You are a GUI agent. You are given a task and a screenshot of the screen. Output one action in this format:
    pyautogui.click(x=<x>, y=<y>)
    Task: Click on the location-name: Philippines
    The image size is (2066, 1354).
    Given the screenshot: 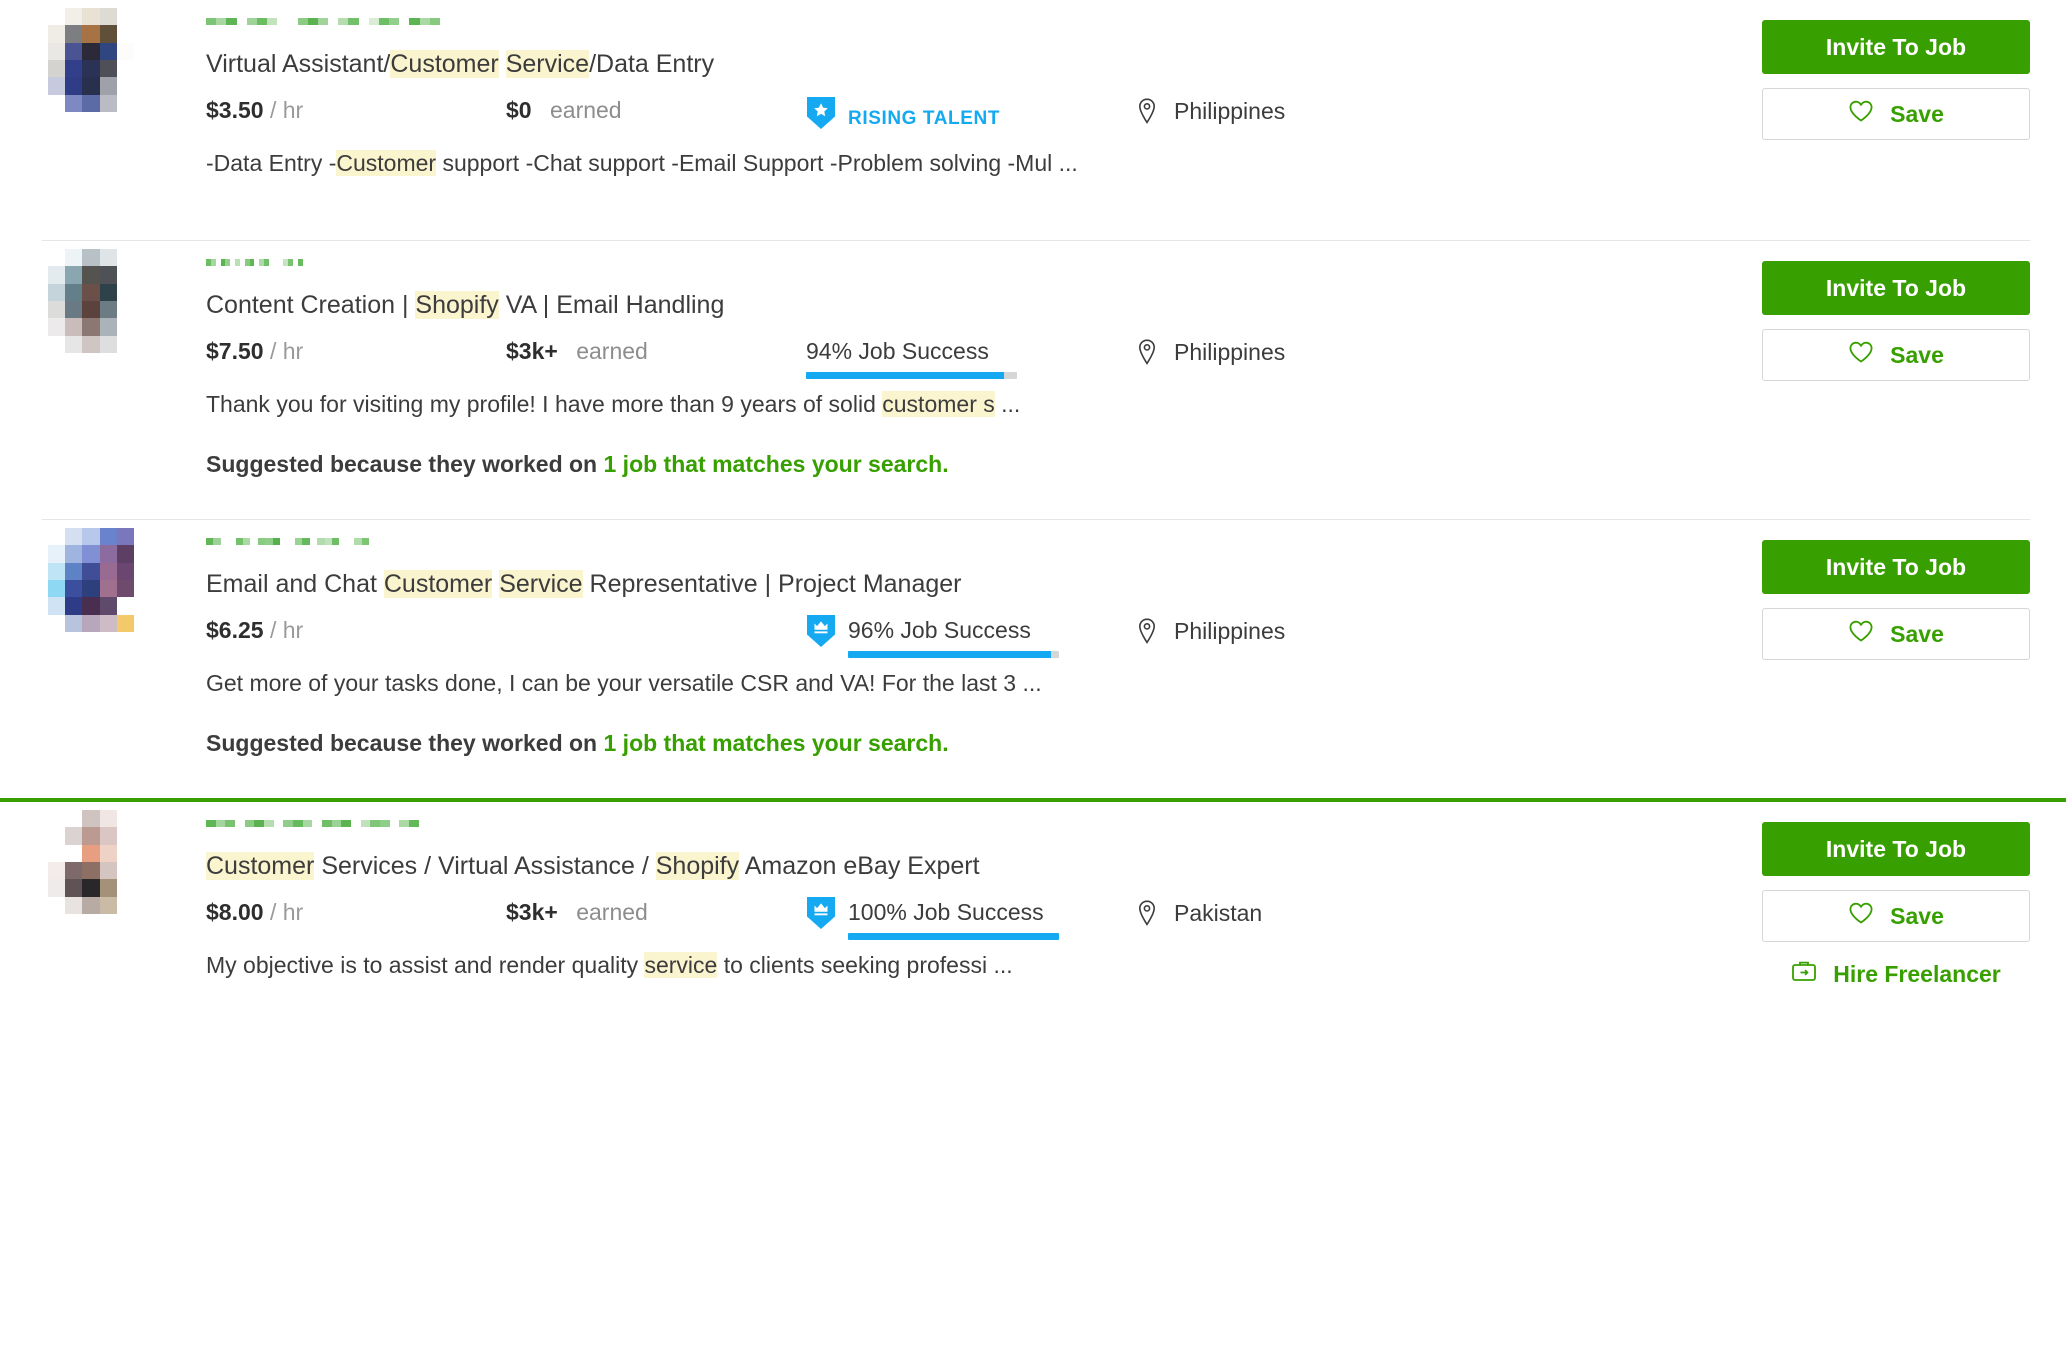 What is the action you would take?
    pyautogui.click(x=1230, y=631)
    